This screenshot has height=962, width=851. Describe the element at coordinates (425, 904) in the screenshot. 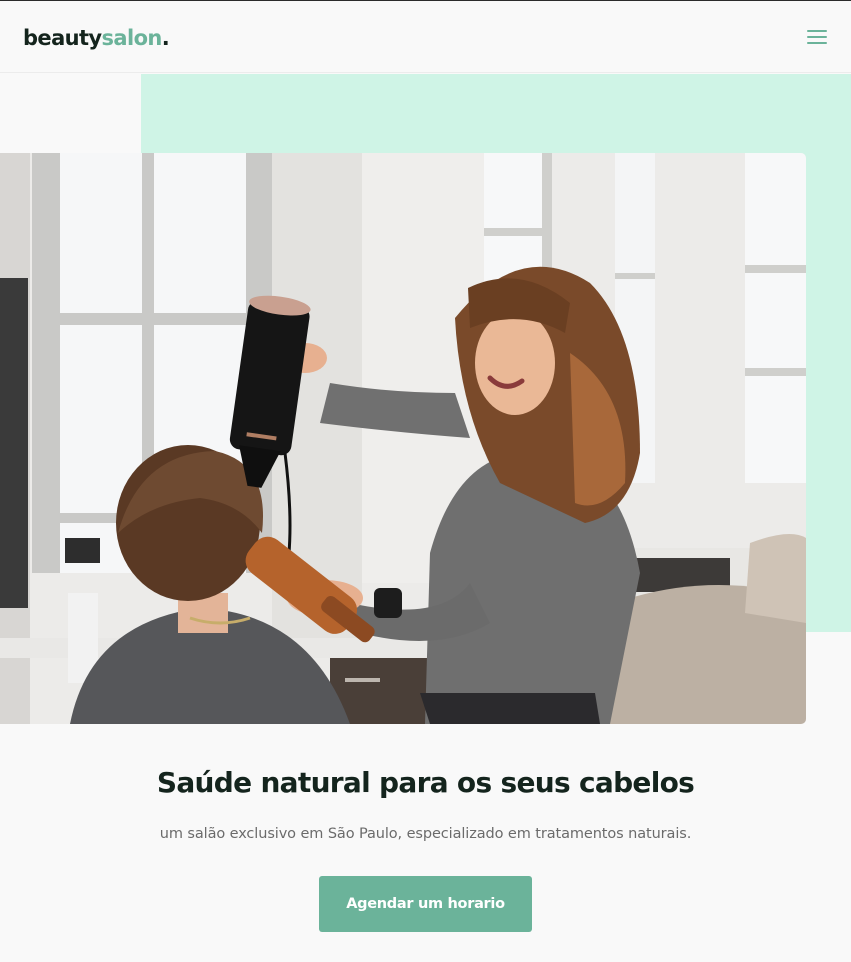

I see `book-appointment-button: Agendar um horario` at that location.